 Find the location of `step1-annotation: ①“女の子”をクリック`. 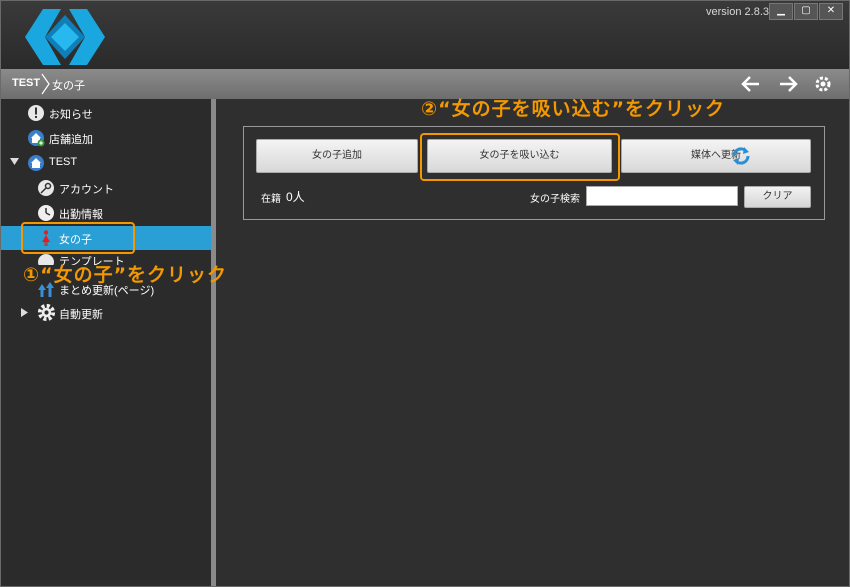

step1-annotation: ①“女の子”をクリック is located at coordinates (125, 275).